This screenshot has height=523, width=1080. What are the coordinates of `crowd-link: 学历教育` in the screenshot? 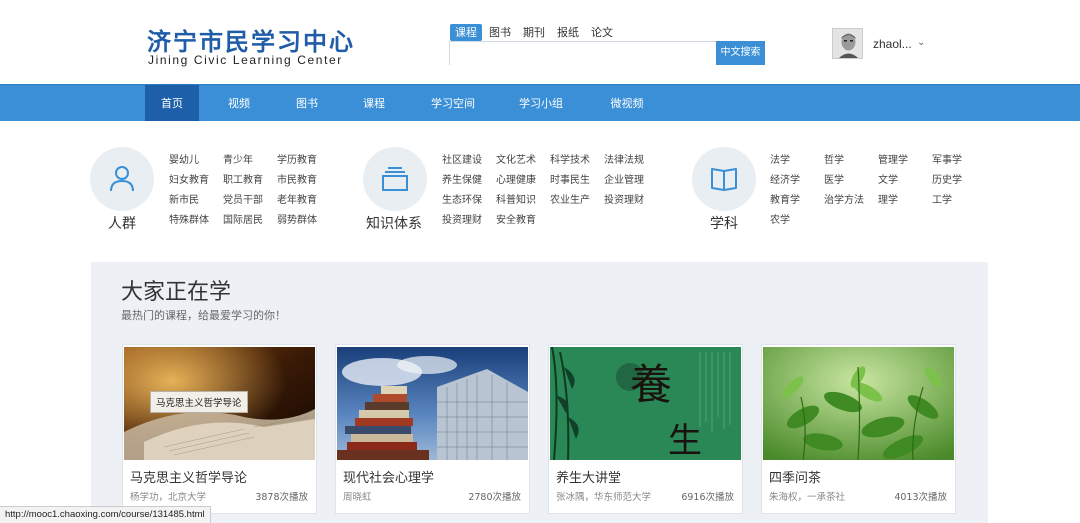 It's located at (297, 158).